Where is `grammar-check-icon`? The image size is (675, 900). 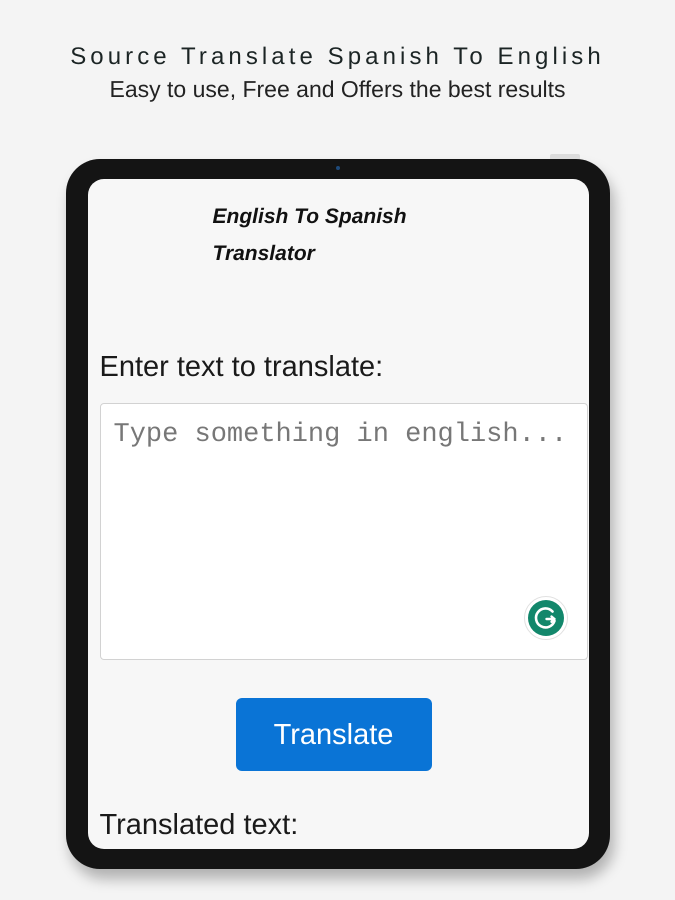 grammar-check-icon is located at coordinates (546, 618).